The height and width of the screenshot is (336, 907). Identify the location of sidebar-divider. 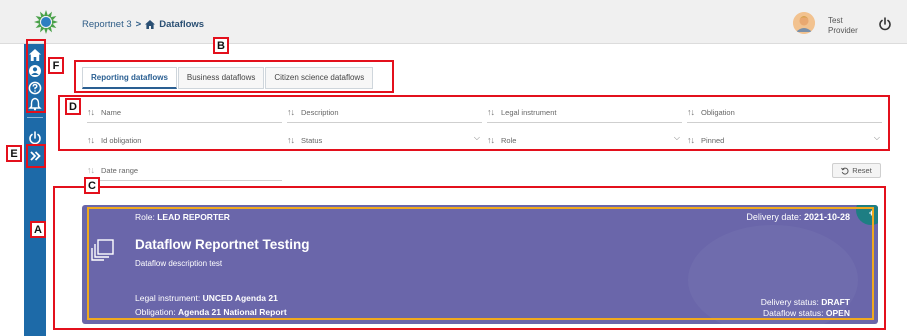
(35, 117).